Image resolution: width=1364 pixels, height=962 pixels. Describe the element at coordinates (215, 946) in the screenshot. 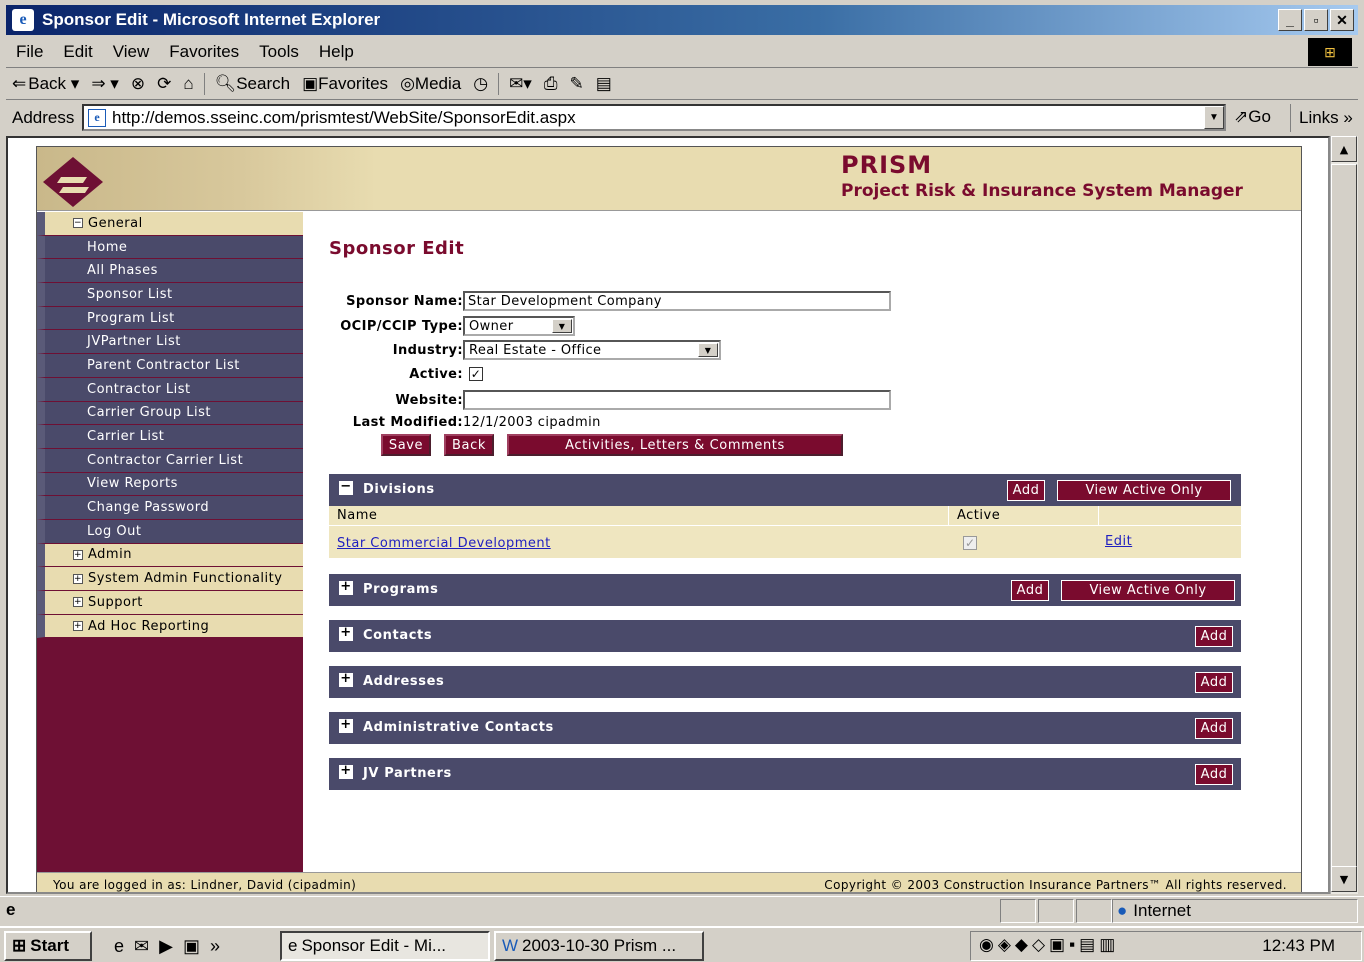

I see `more-icon: »` at that location.